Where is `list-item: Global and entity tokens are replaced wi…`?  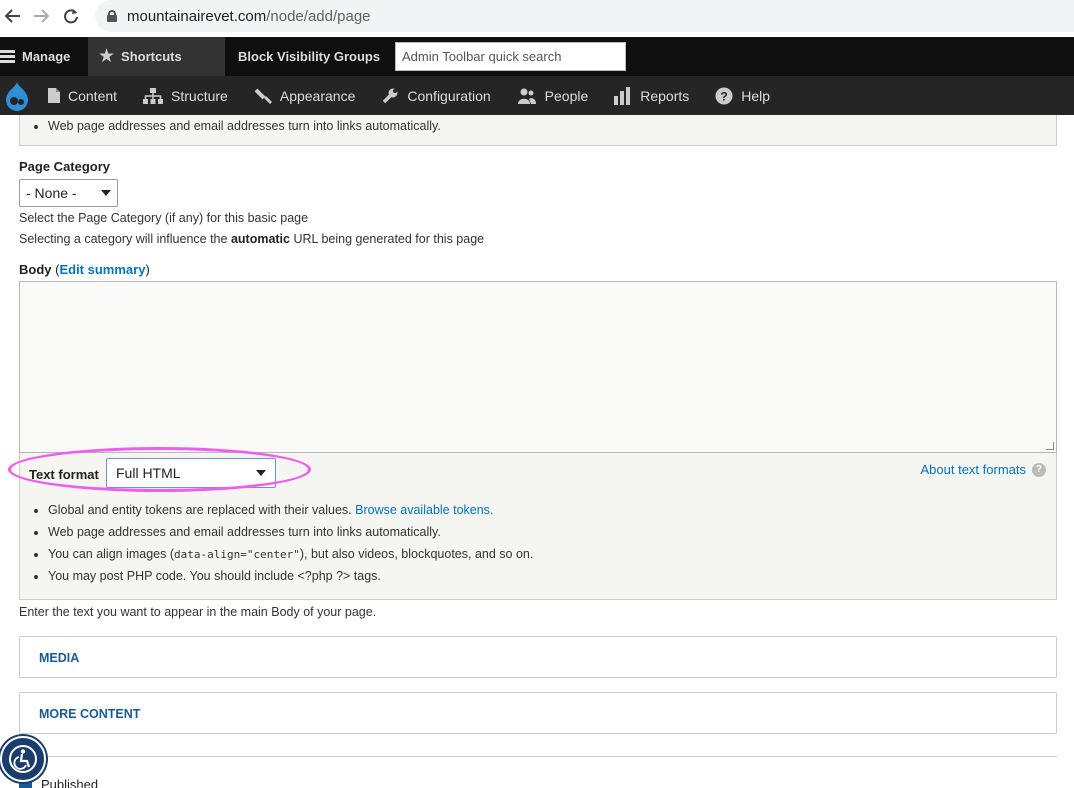 list-item: Global and entity tokens are replaced wi… is located at coordinates (290, 510).